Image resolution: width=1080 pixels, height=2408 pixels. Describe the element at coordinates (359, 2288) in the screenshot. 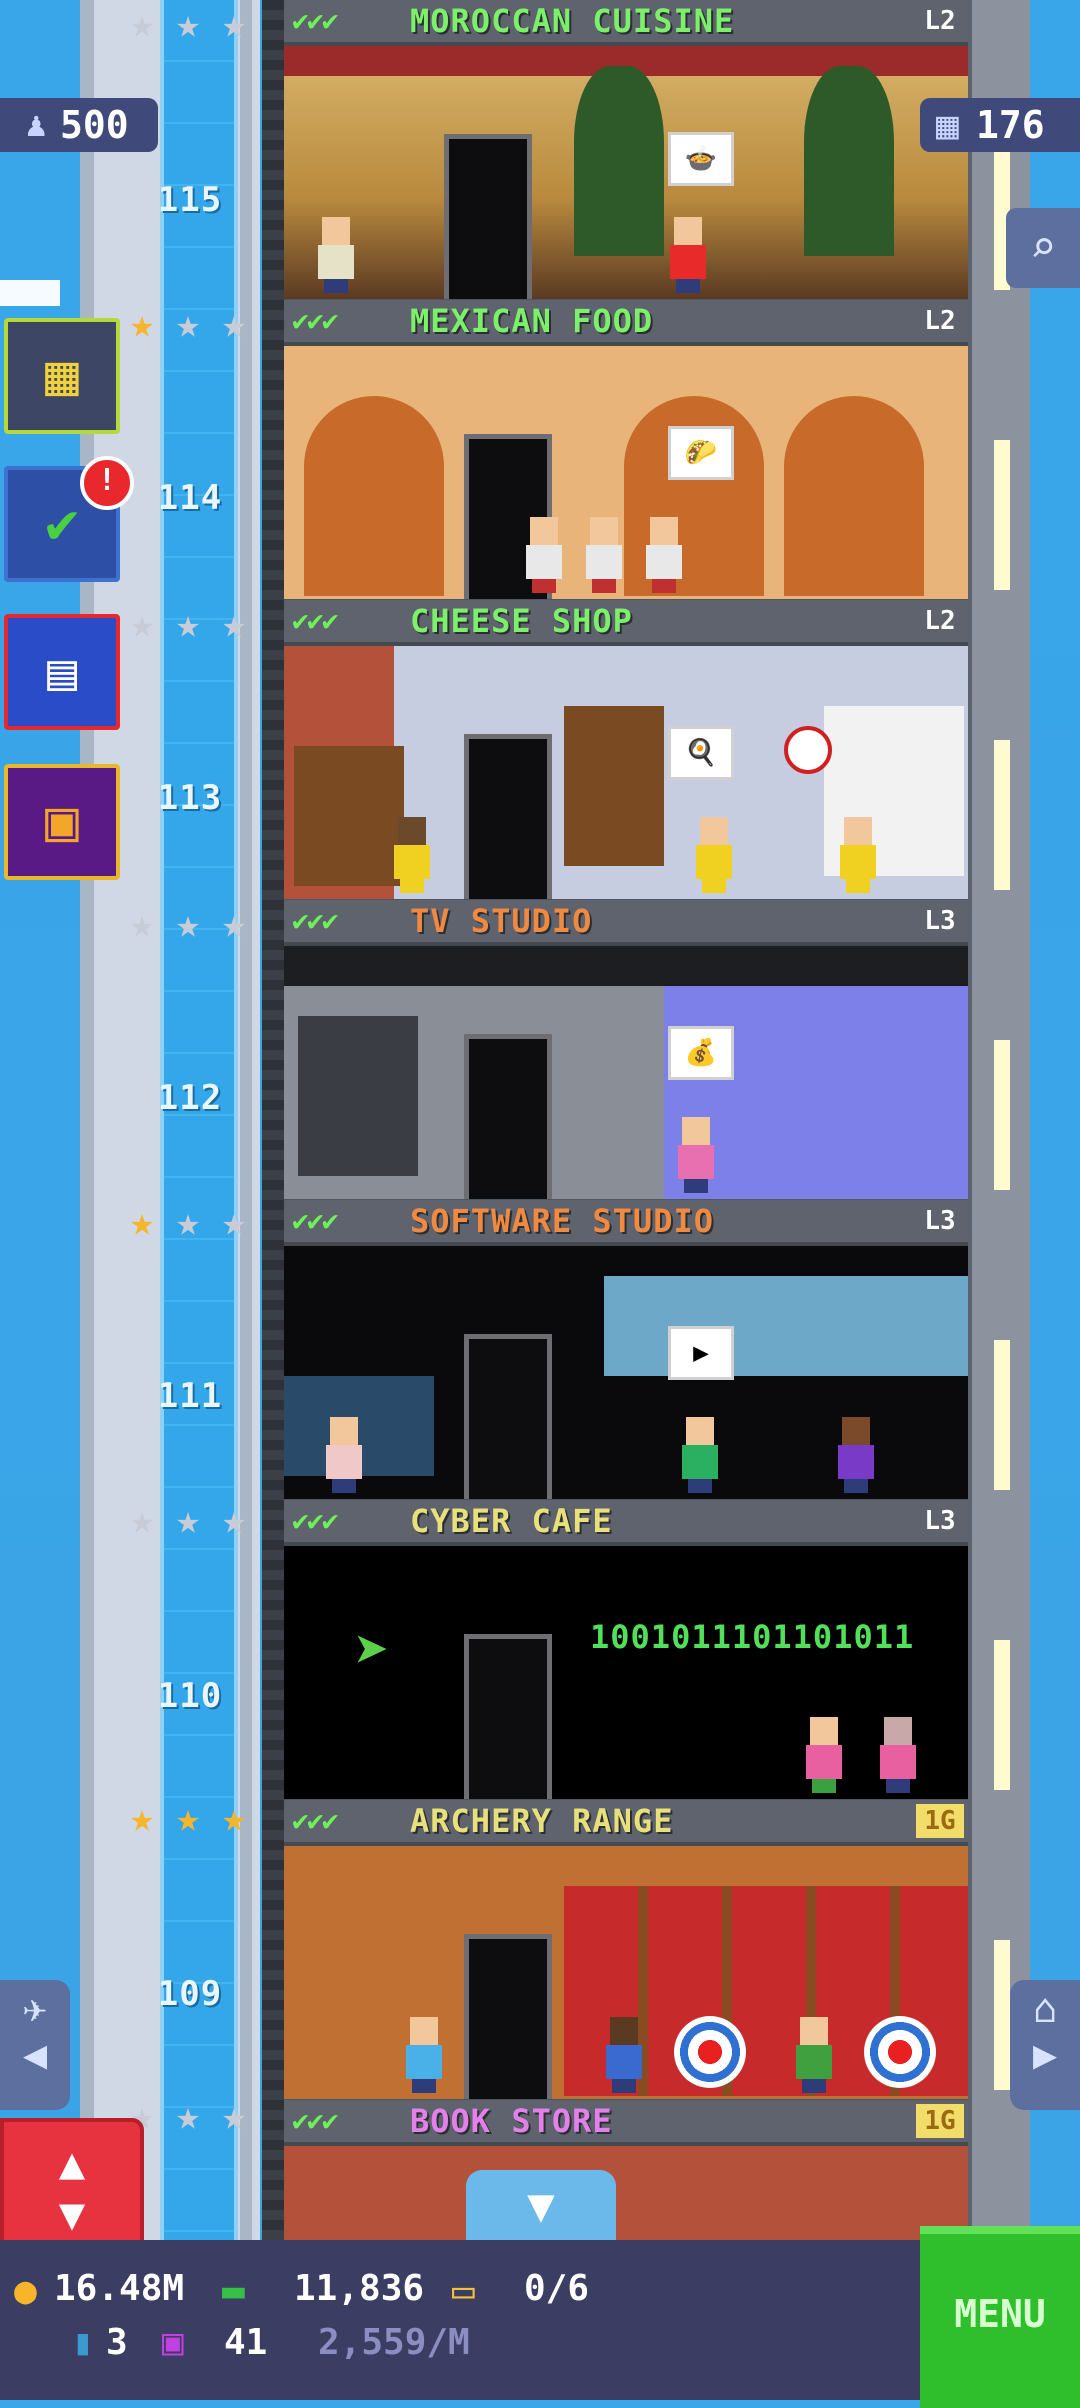

I see `bux-value: 11,836` at that location.